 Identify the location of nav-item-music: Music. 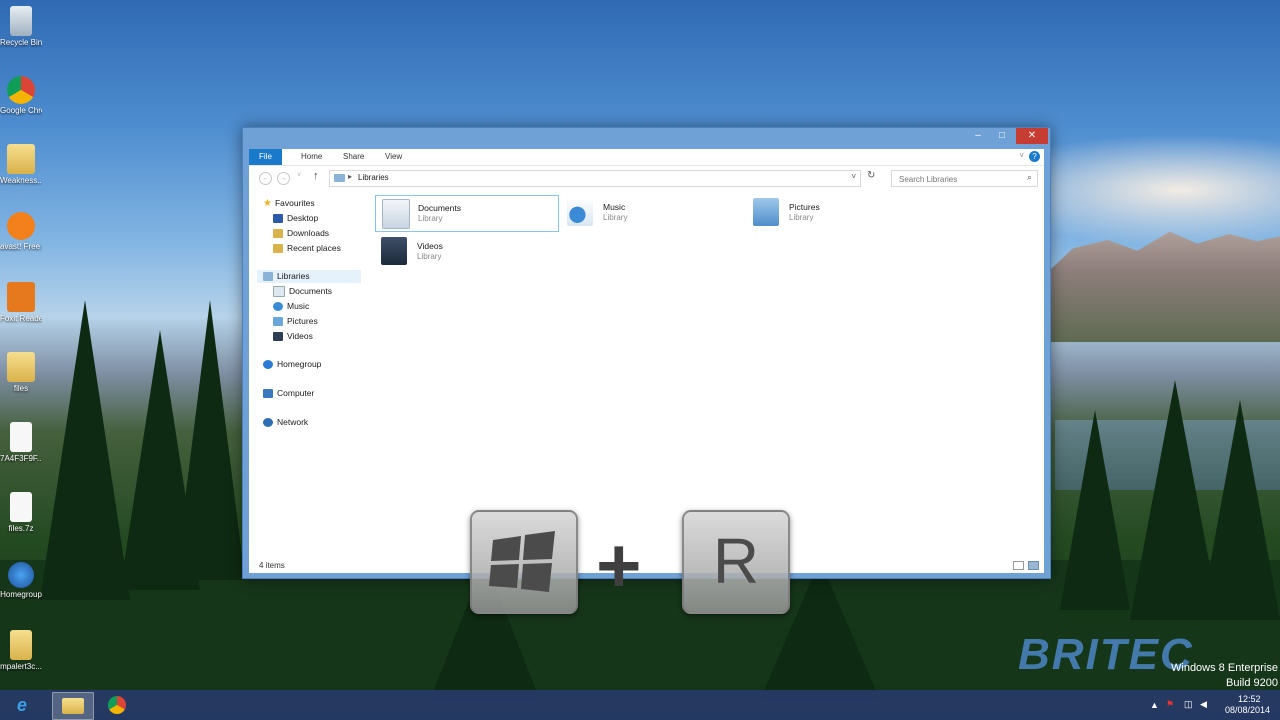
(291, 306).